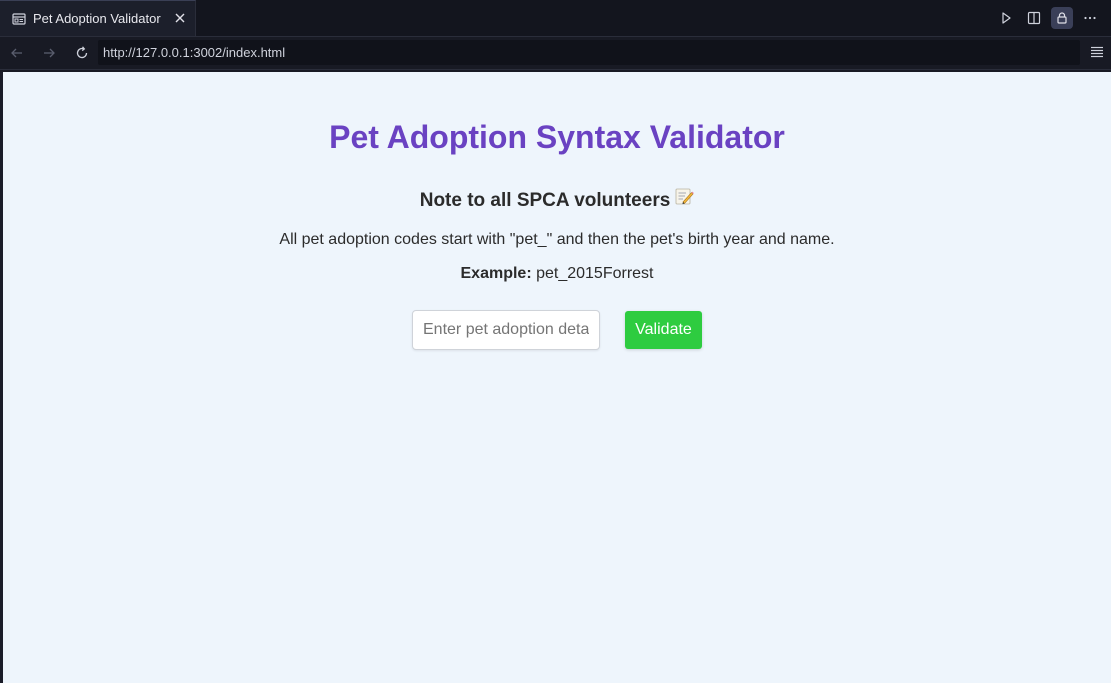 The image size is (1111, 683). What do you see at coordinates (1034, 18) in the screenshot?
I see `split-view-icon` at bounding box center [1034, 18].